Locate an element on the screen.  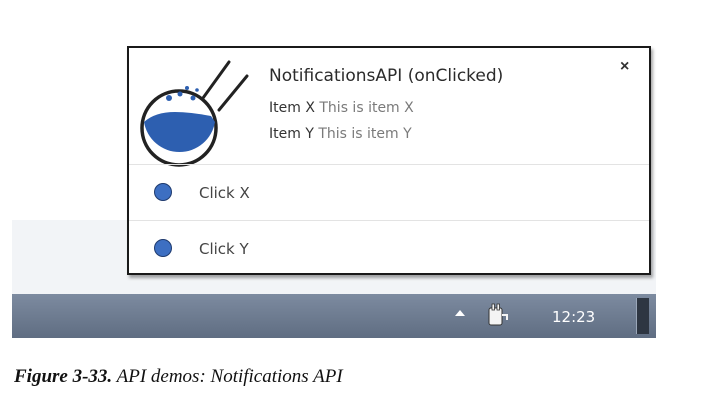
taskbar-clock: 12:23 is located at coordinates (573, 317).